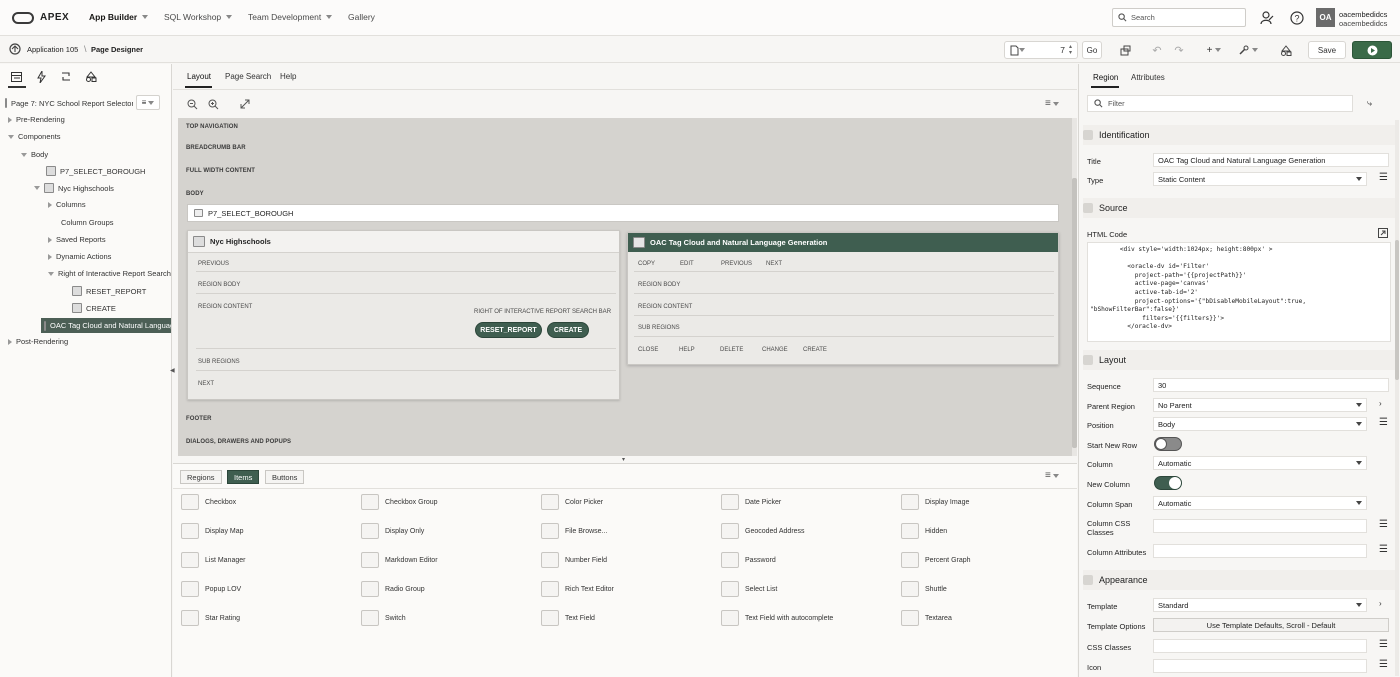 This screenshot has height=677, width=1400. Describe the element at coordinates (508, 330) in the screenshot. I see `reset-report-button: RESET_REPORT` at that location.